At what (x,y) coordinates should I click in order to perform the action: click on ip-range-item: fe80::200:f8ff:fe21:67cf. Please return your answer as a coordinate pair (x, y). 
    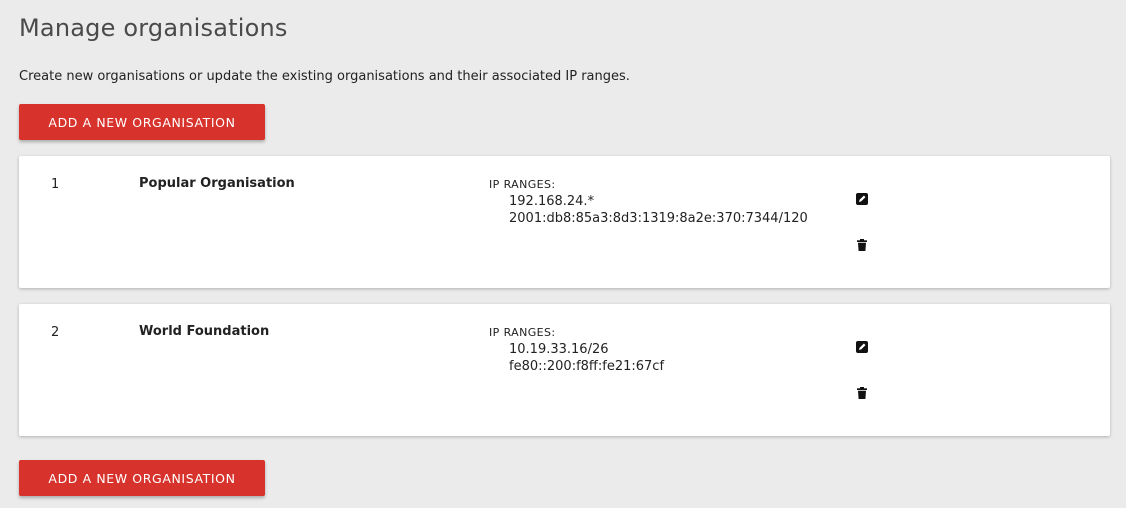
    Looking at the image, I should click on (587, 366).